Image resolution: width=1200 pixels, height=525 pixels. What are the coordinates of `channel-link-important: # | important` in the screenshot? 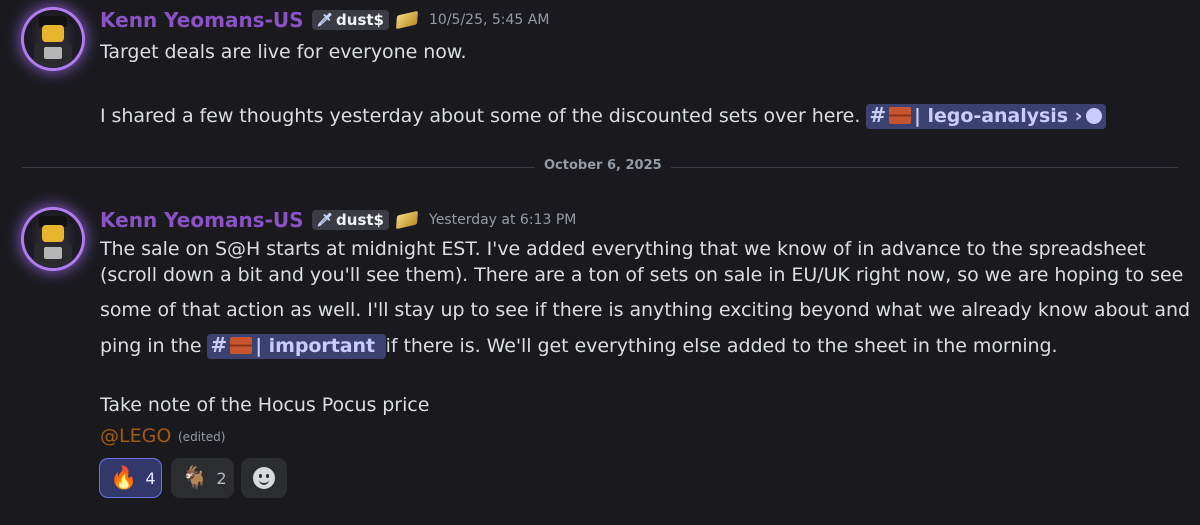 It's located at (296, 346).